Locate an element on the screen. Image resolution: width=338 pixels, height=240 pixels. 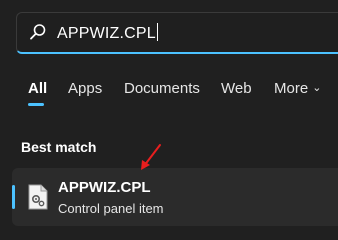
result-title: APPWIZ.CPL is located at coordinates (104, 187).